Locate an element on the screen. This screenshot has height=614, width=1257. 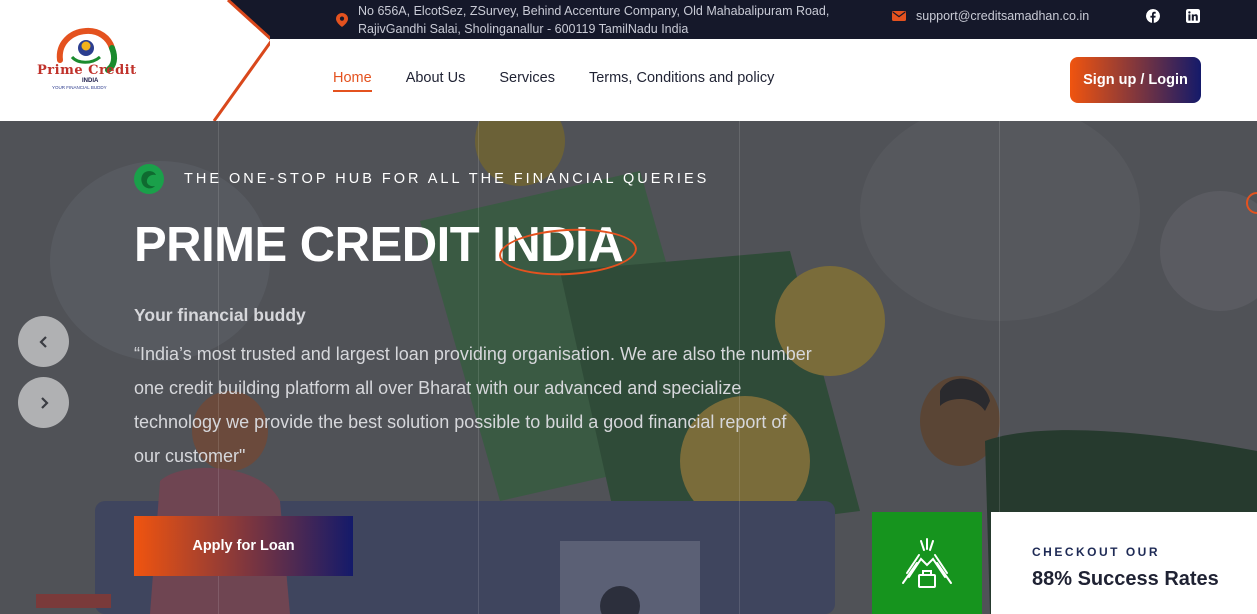
hands-raised-icon is located at coordinates (927, 563).